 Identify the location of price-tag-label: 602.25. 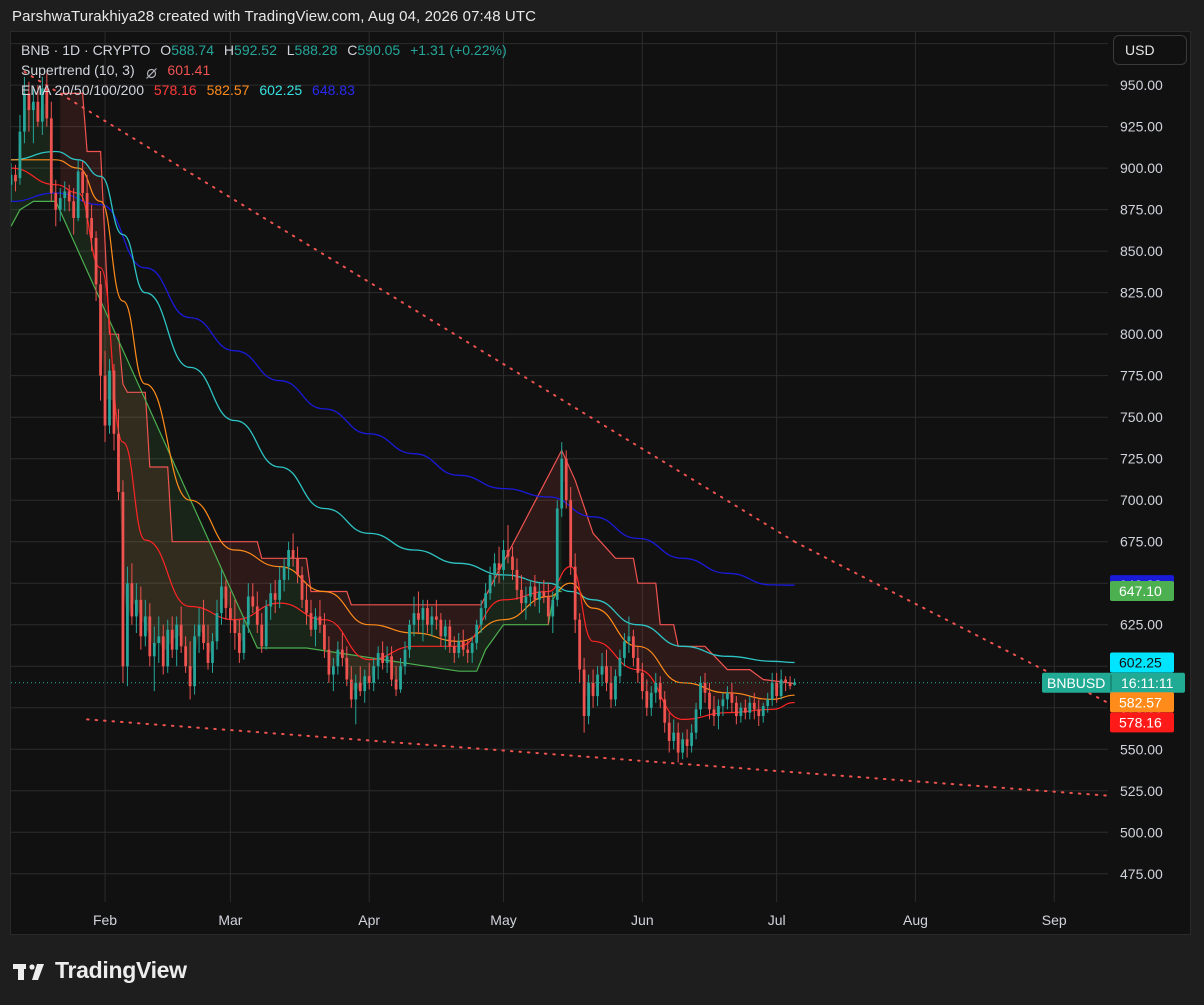
(1140, 663).